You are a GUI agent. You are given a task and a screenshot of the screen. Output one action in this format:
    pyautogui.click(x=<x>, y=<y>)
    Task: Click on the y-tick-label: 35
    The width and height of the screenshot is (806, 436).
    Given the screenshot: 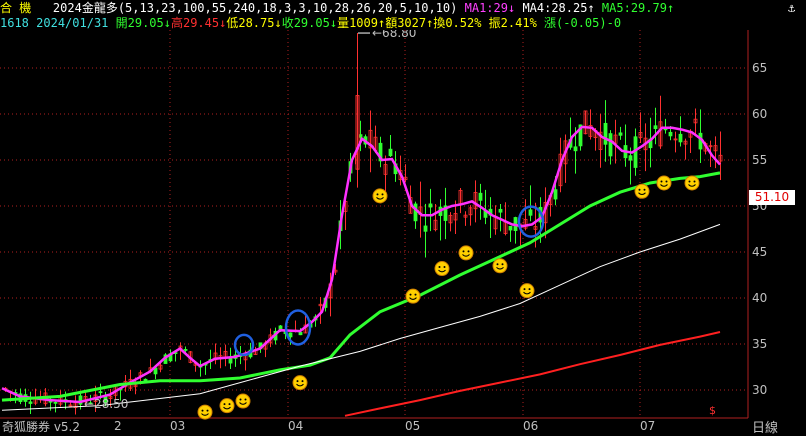 What is the action you would take?
    pyautogui.click(x=759, y=344)
    